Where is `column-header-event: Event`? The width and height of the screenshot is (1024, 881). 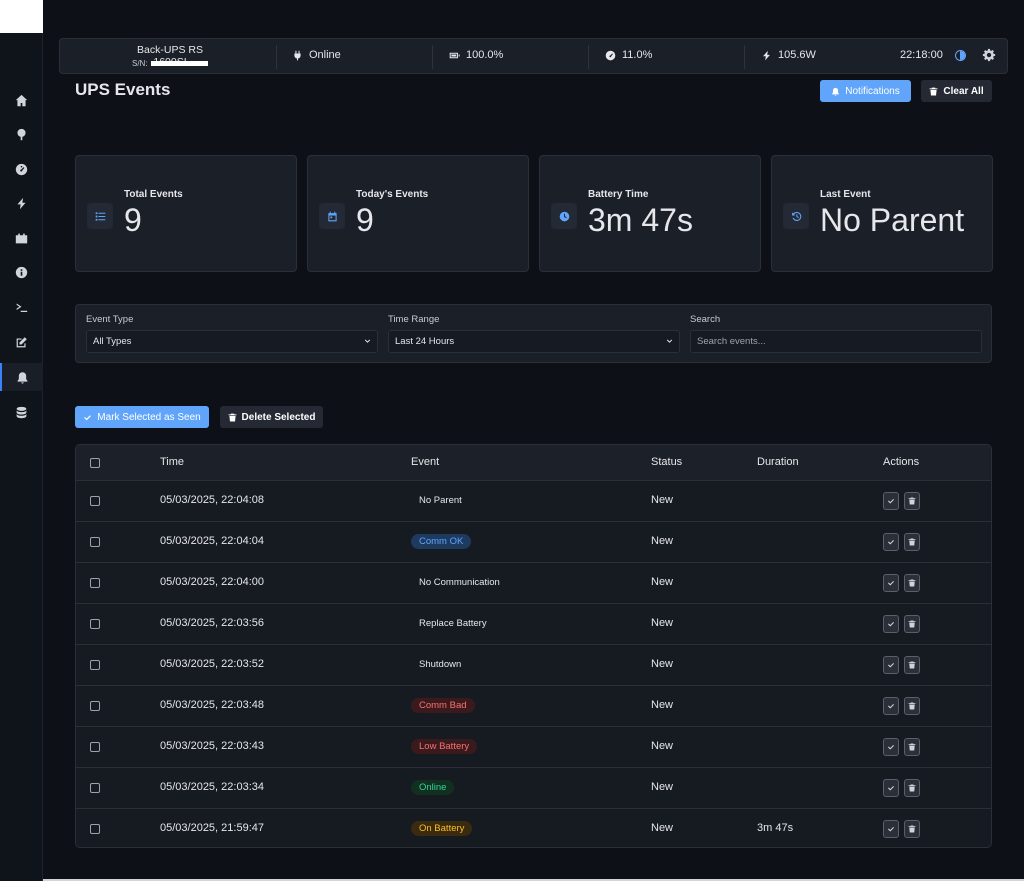
column-header-event: Event is located at coordinates (425, 462).